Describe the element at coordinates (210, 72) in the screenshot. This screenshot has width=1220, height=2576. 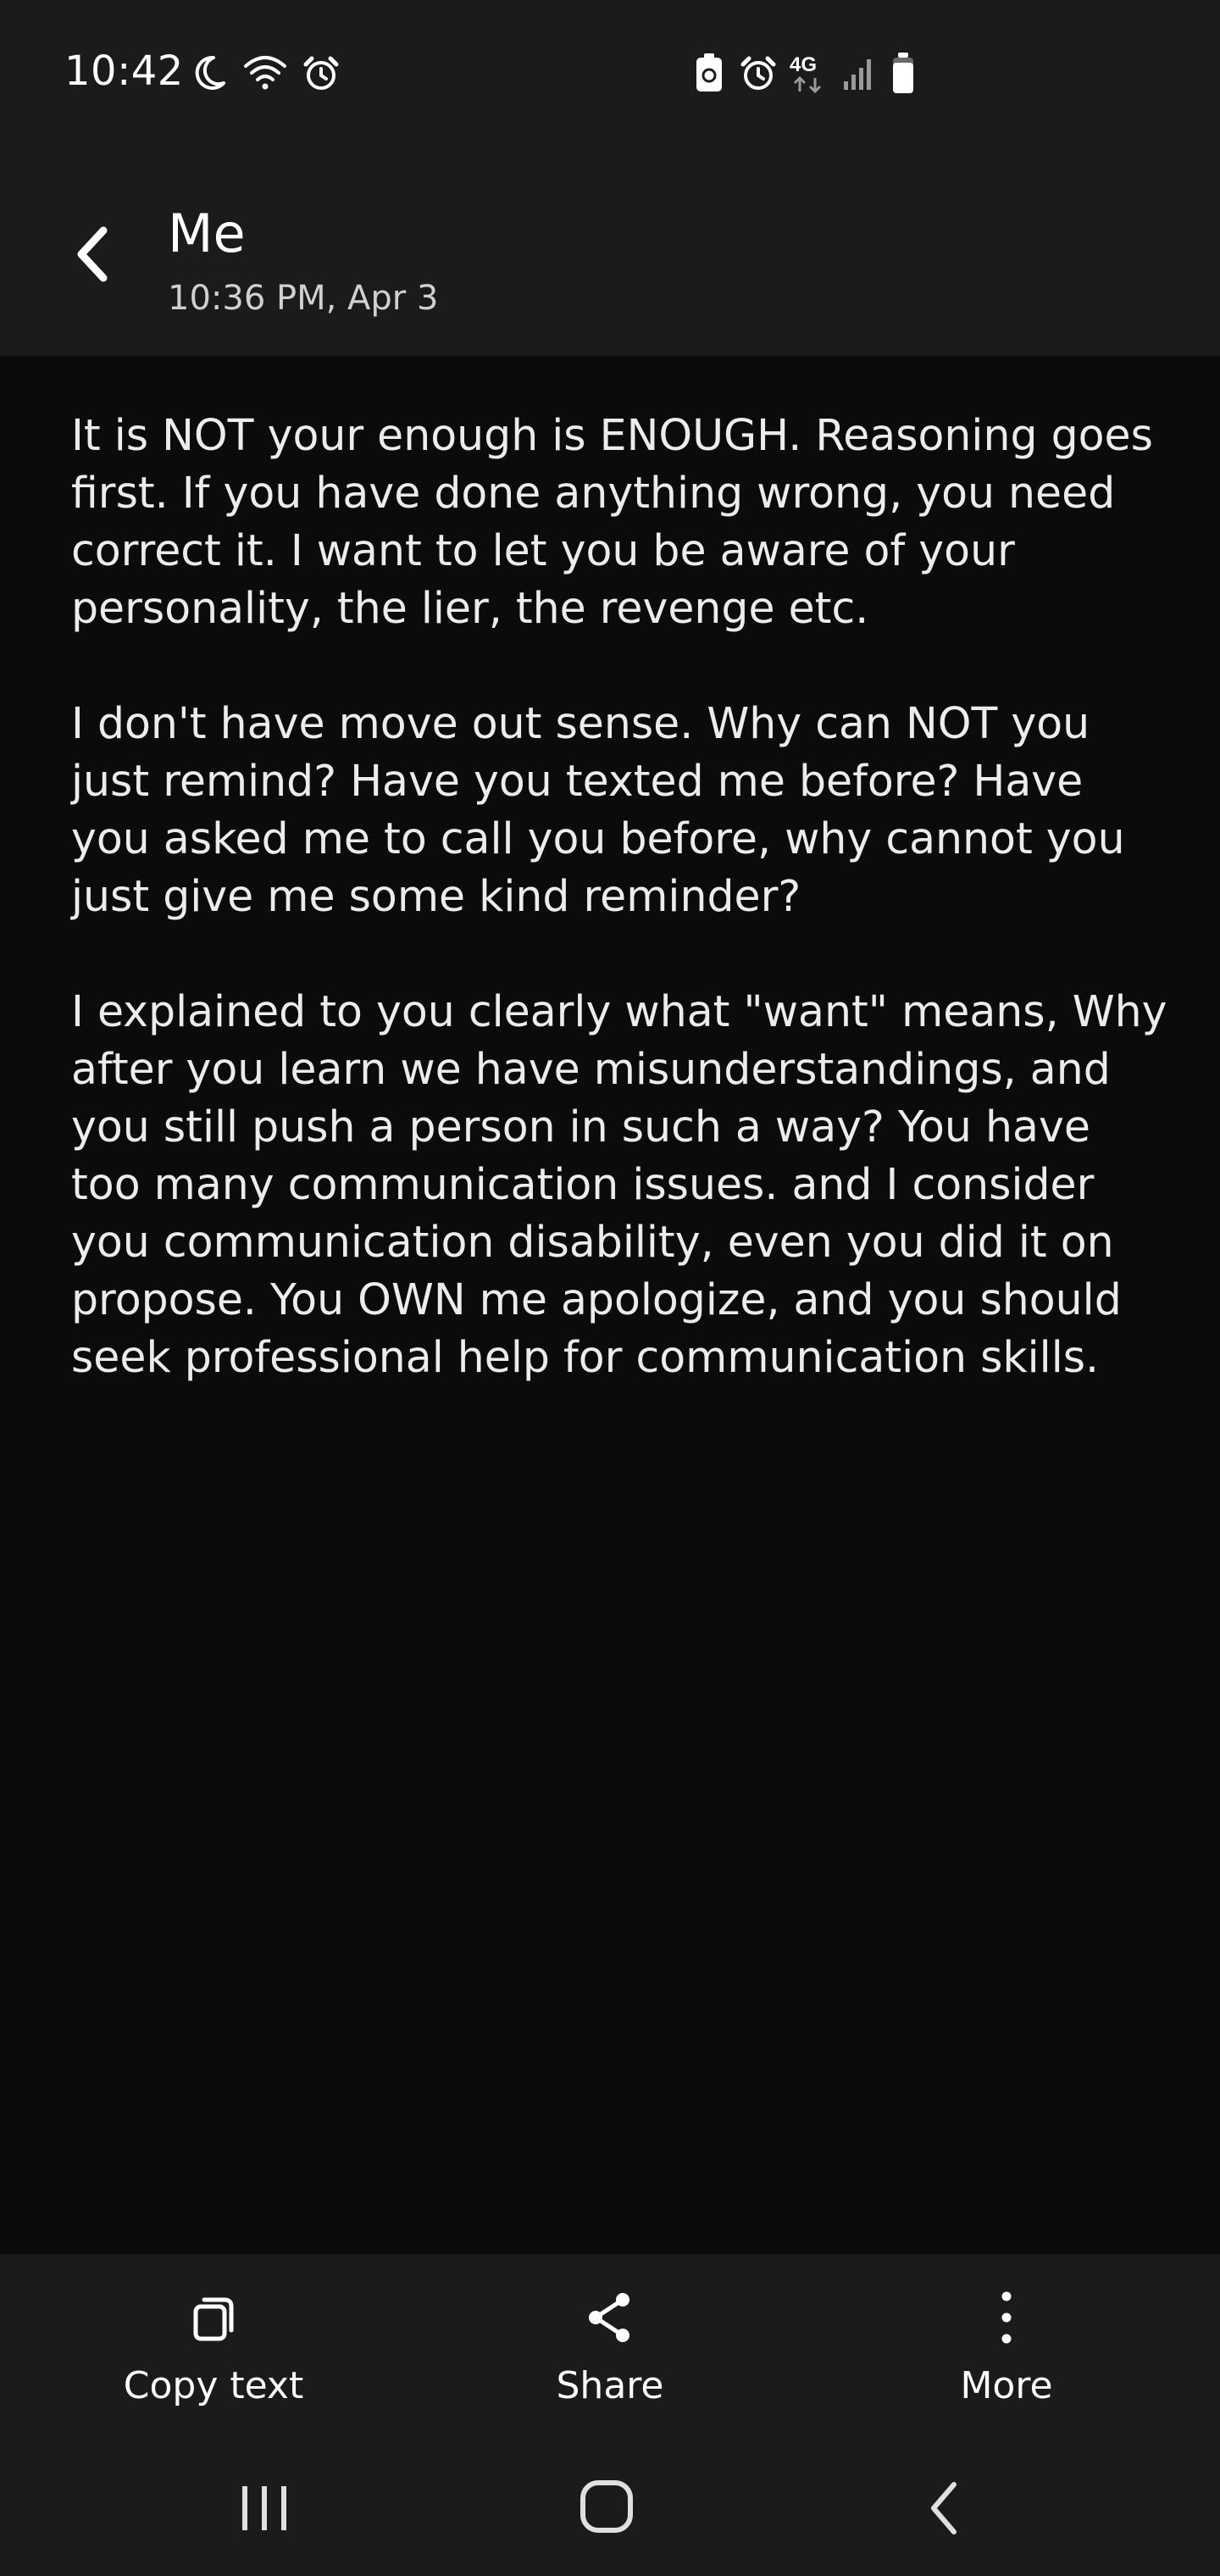
I see `moon-icon` at that location.